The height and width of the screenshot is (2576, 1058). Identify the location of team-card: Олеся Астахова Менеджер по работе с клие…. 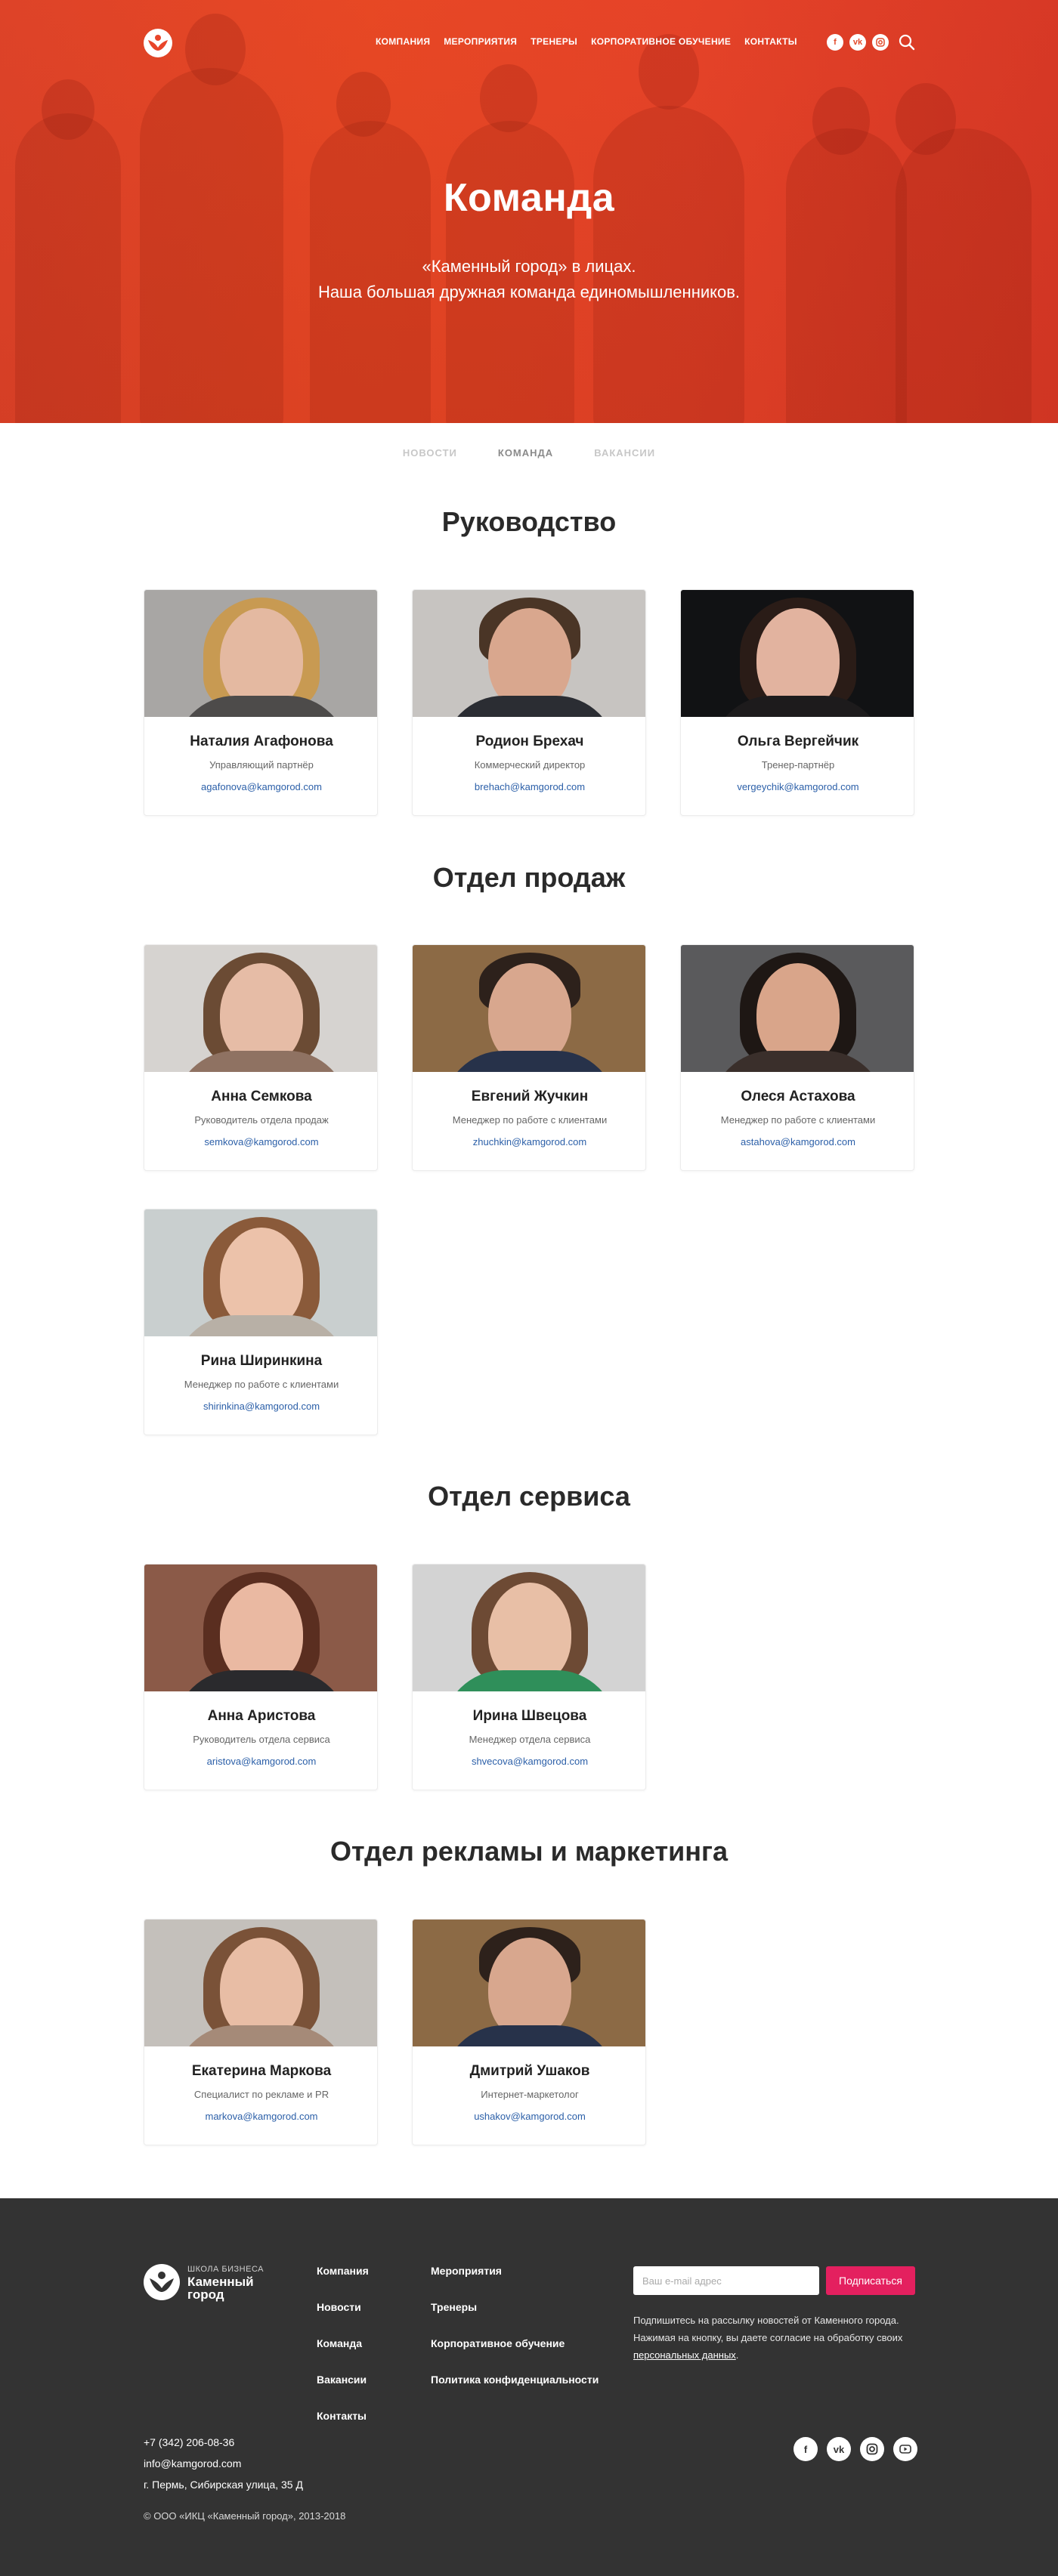
(797, 1057).